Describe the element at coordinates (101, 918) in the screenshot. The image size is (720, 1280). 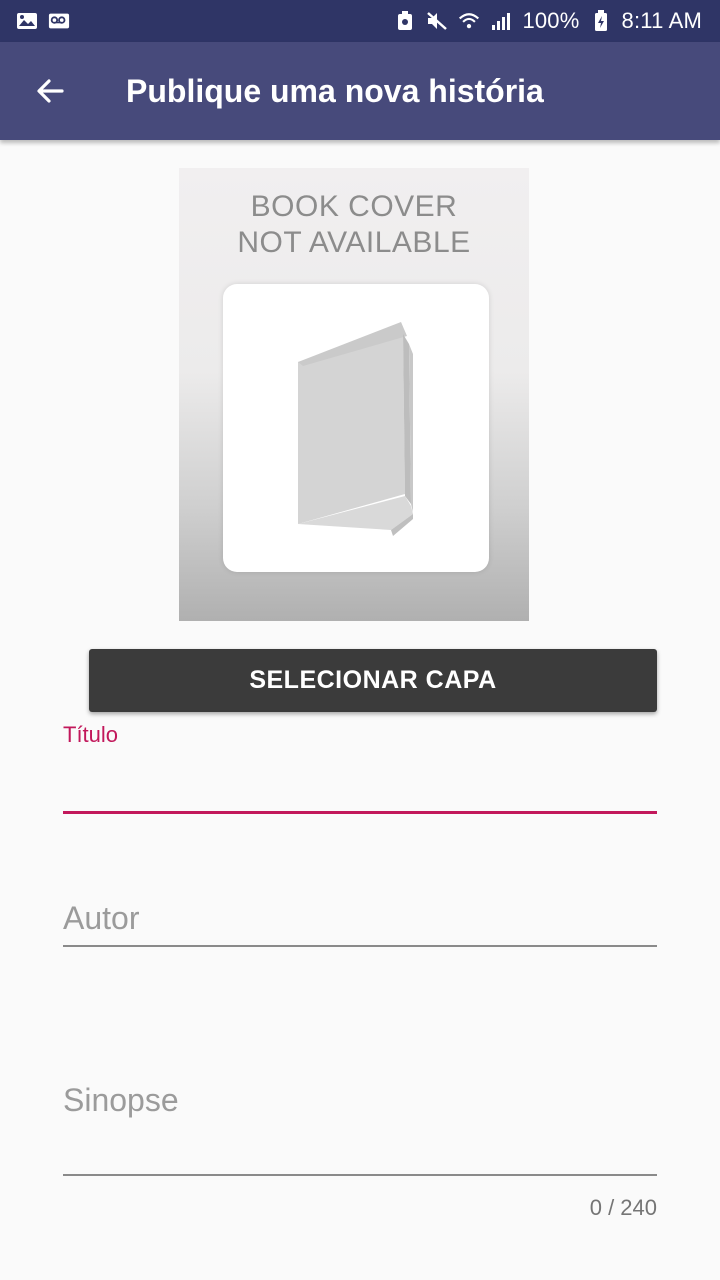
I see `autor-input: Autor` at that location.